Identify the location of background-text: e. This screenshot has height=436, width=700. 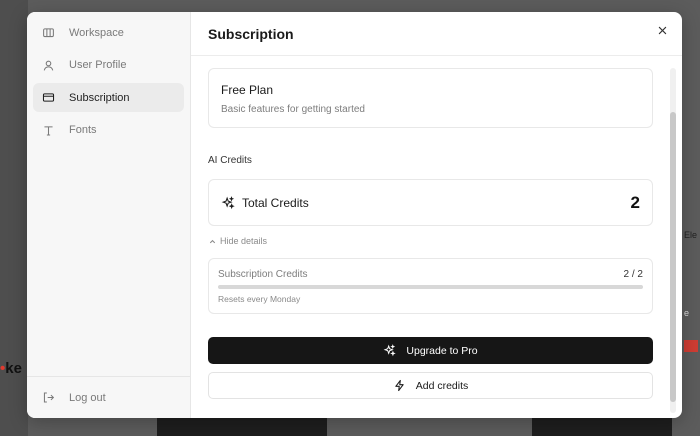
(687, 313).